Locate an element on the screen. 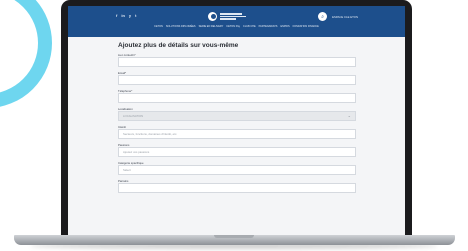  social-link-linkedin: in is located at coordinates (123, 15).